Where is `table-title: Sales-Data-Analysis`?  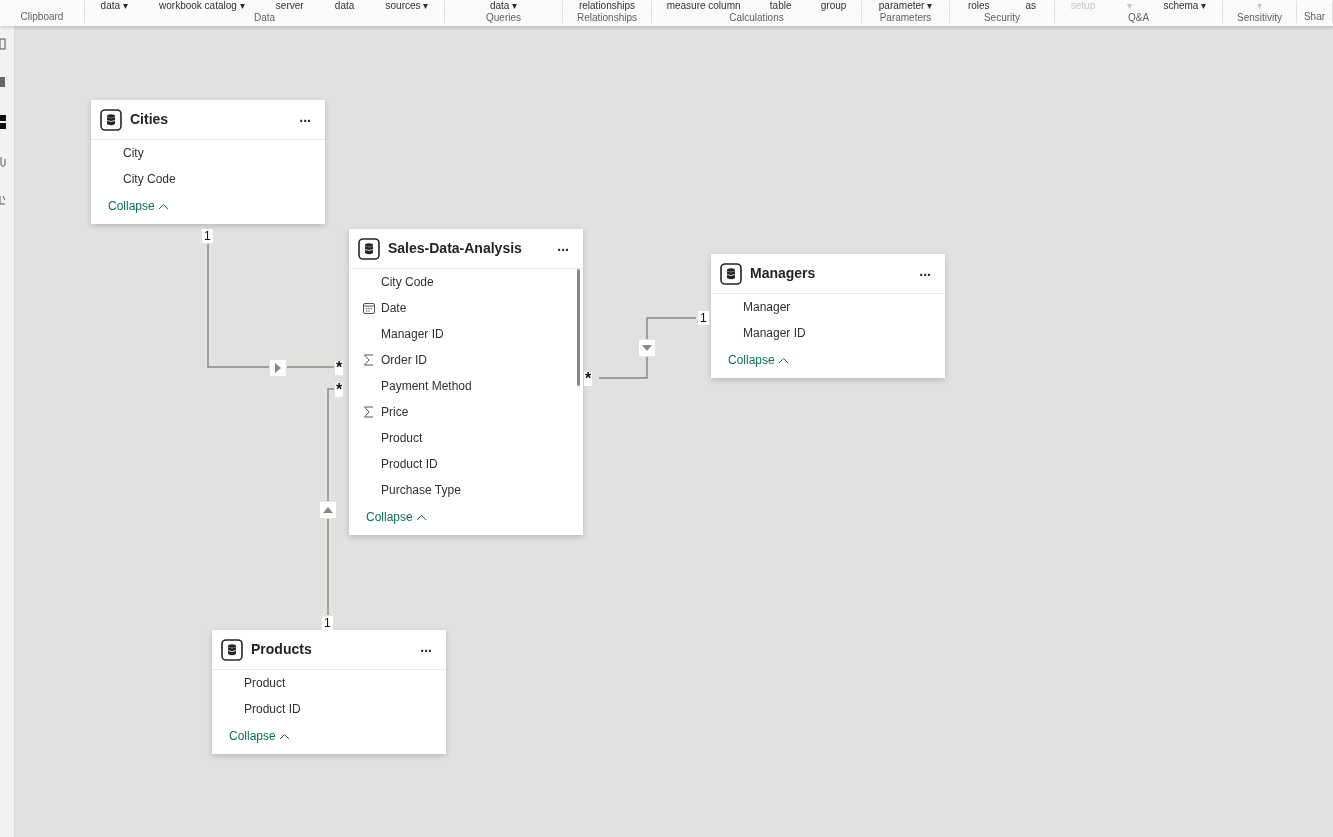 table-title: Sales-Data-Analysis is located at coordinates (455, 248).